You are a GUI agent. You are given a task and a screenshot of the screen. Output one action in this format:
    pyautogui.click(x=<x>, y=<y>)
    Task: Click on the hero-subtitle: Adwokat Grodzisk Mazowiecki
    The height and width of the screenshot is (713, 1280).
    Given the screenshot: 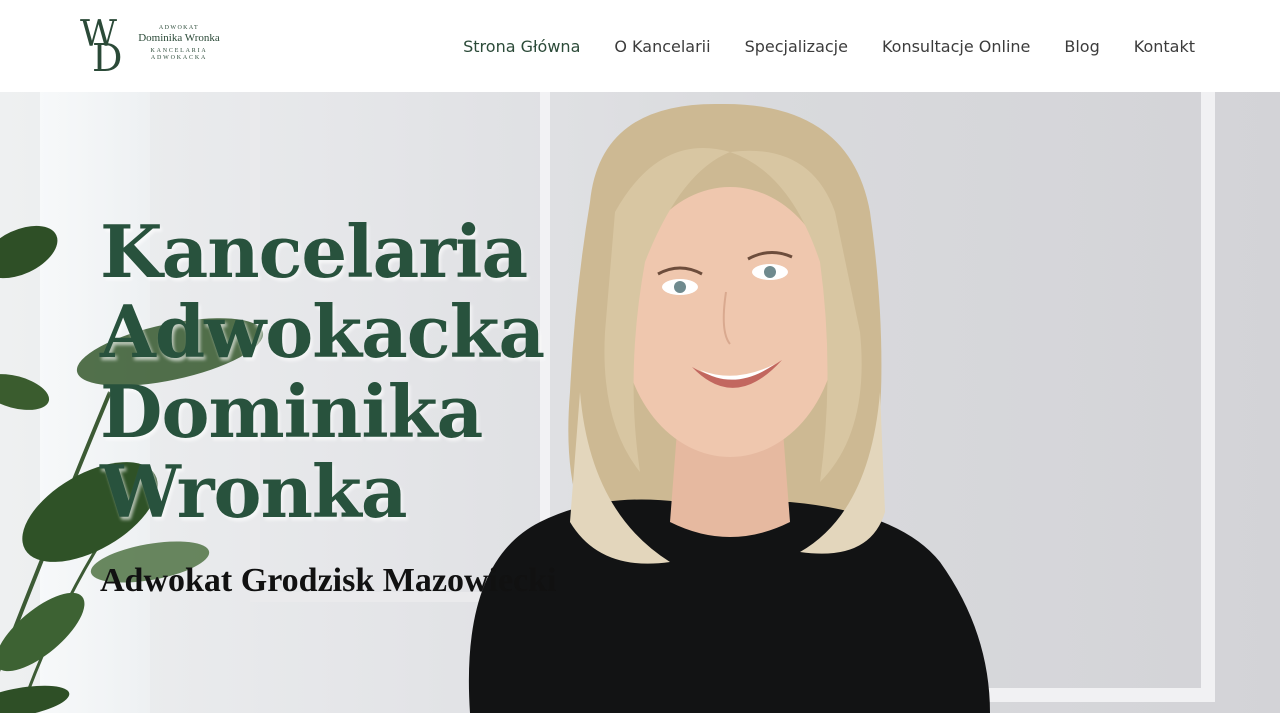 What is the action you would take?
    pyautogui.click(x=328, y=580)
    